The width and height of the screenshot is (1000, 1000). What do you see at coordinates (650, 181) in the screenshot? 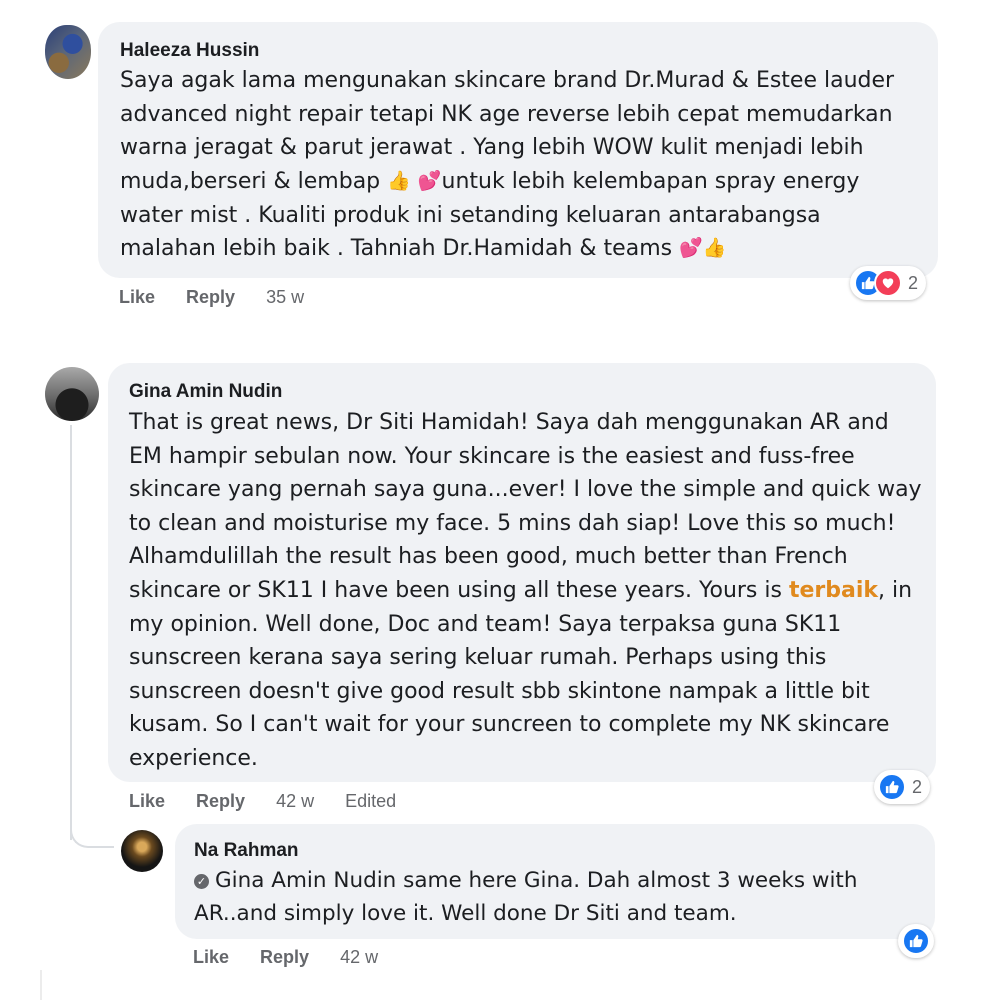
I see `comment-line-part: untuk lebih kelembapan spray energy` at bounding box center [650, 181].